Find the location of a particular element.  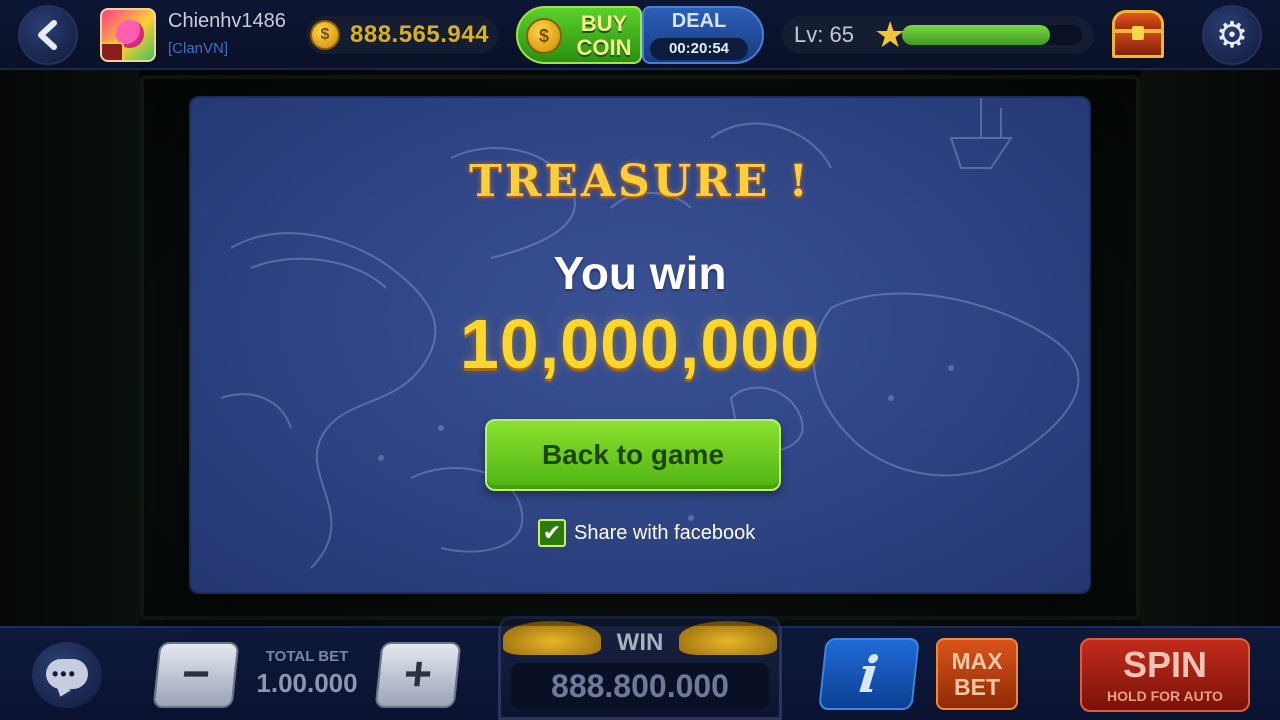

decrease-bet-button: − is located at coordinates (196, 675).